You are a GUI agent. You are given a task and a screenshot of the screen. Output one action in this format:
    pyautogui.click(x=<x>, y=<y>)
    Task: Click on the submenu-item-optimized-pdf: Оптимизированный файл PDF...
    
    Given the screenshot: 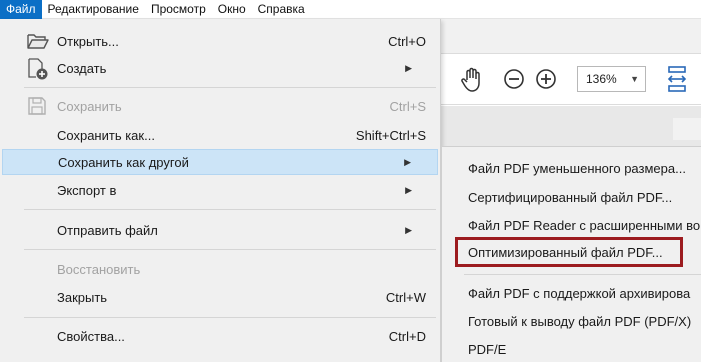 What is the action you would take?
    pyautogui.click(x=569, y=252)
    